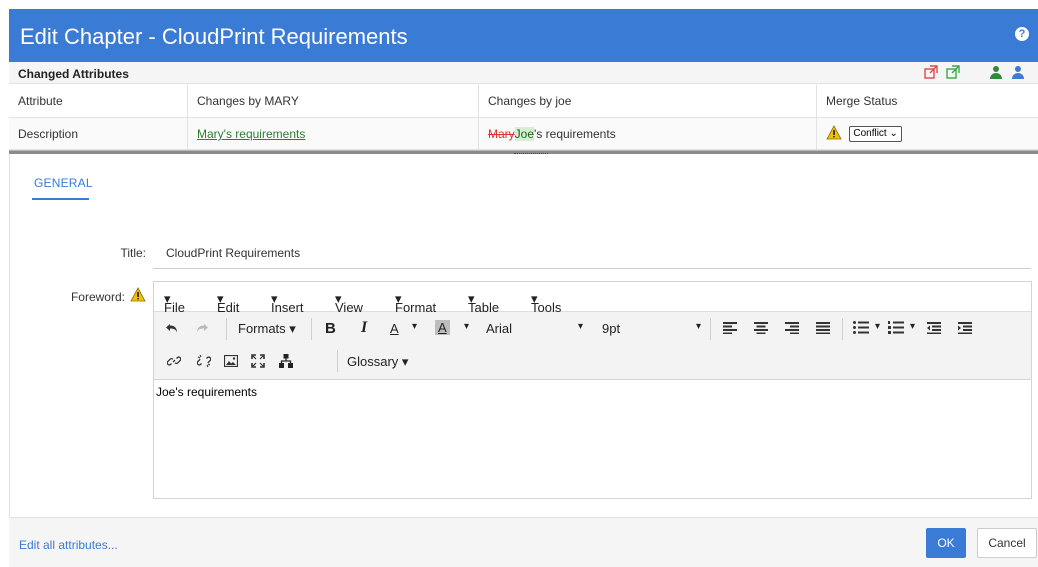  What do you see at coordinates (896, 329) in the screenshot?
I see `numbered-list-icon` at bounding box center [896, 329].